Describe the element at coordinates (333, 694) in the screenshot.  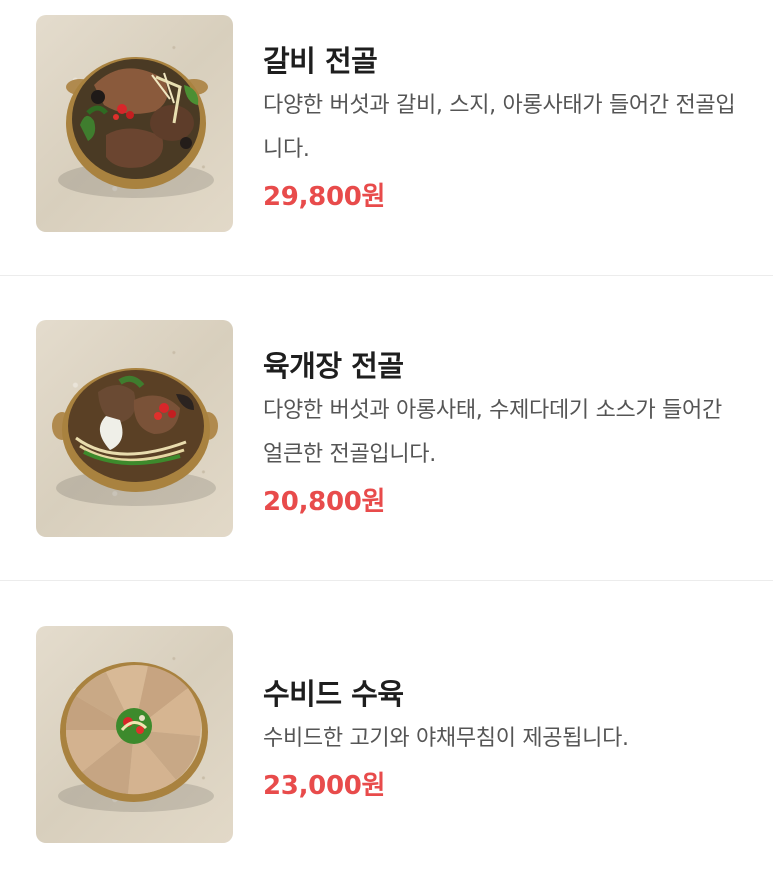
I see `menu-item-name: 수비드 수육` at that location.